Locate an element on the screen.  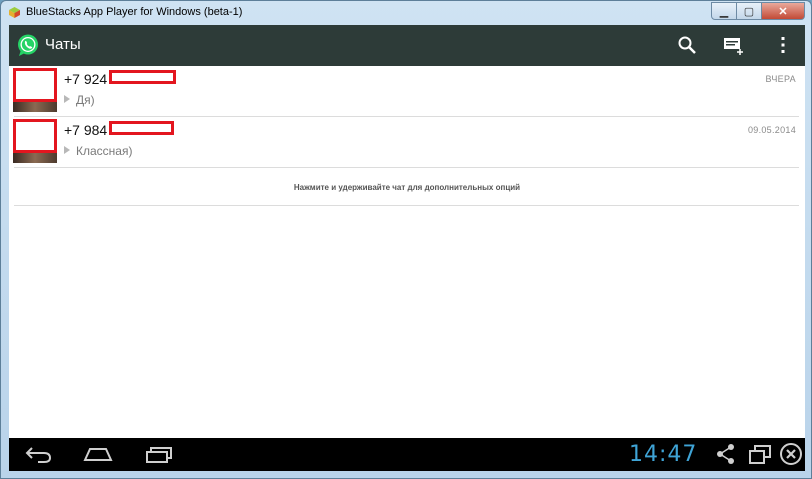
chat-name: +7 924 is located at coordinates (86, 79).